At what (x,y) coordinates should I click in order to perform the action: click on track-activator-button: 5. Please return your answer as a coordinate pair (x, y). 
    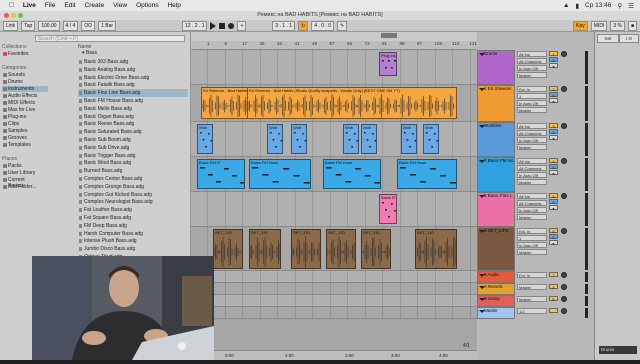
    Looking at the image, I should click on (553, 196).